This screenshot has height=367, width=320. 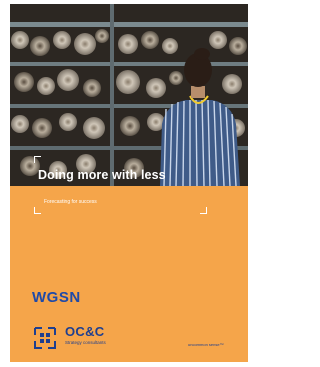 I want to click on frame-corner-bottom-left, so click(x=37, y=210).